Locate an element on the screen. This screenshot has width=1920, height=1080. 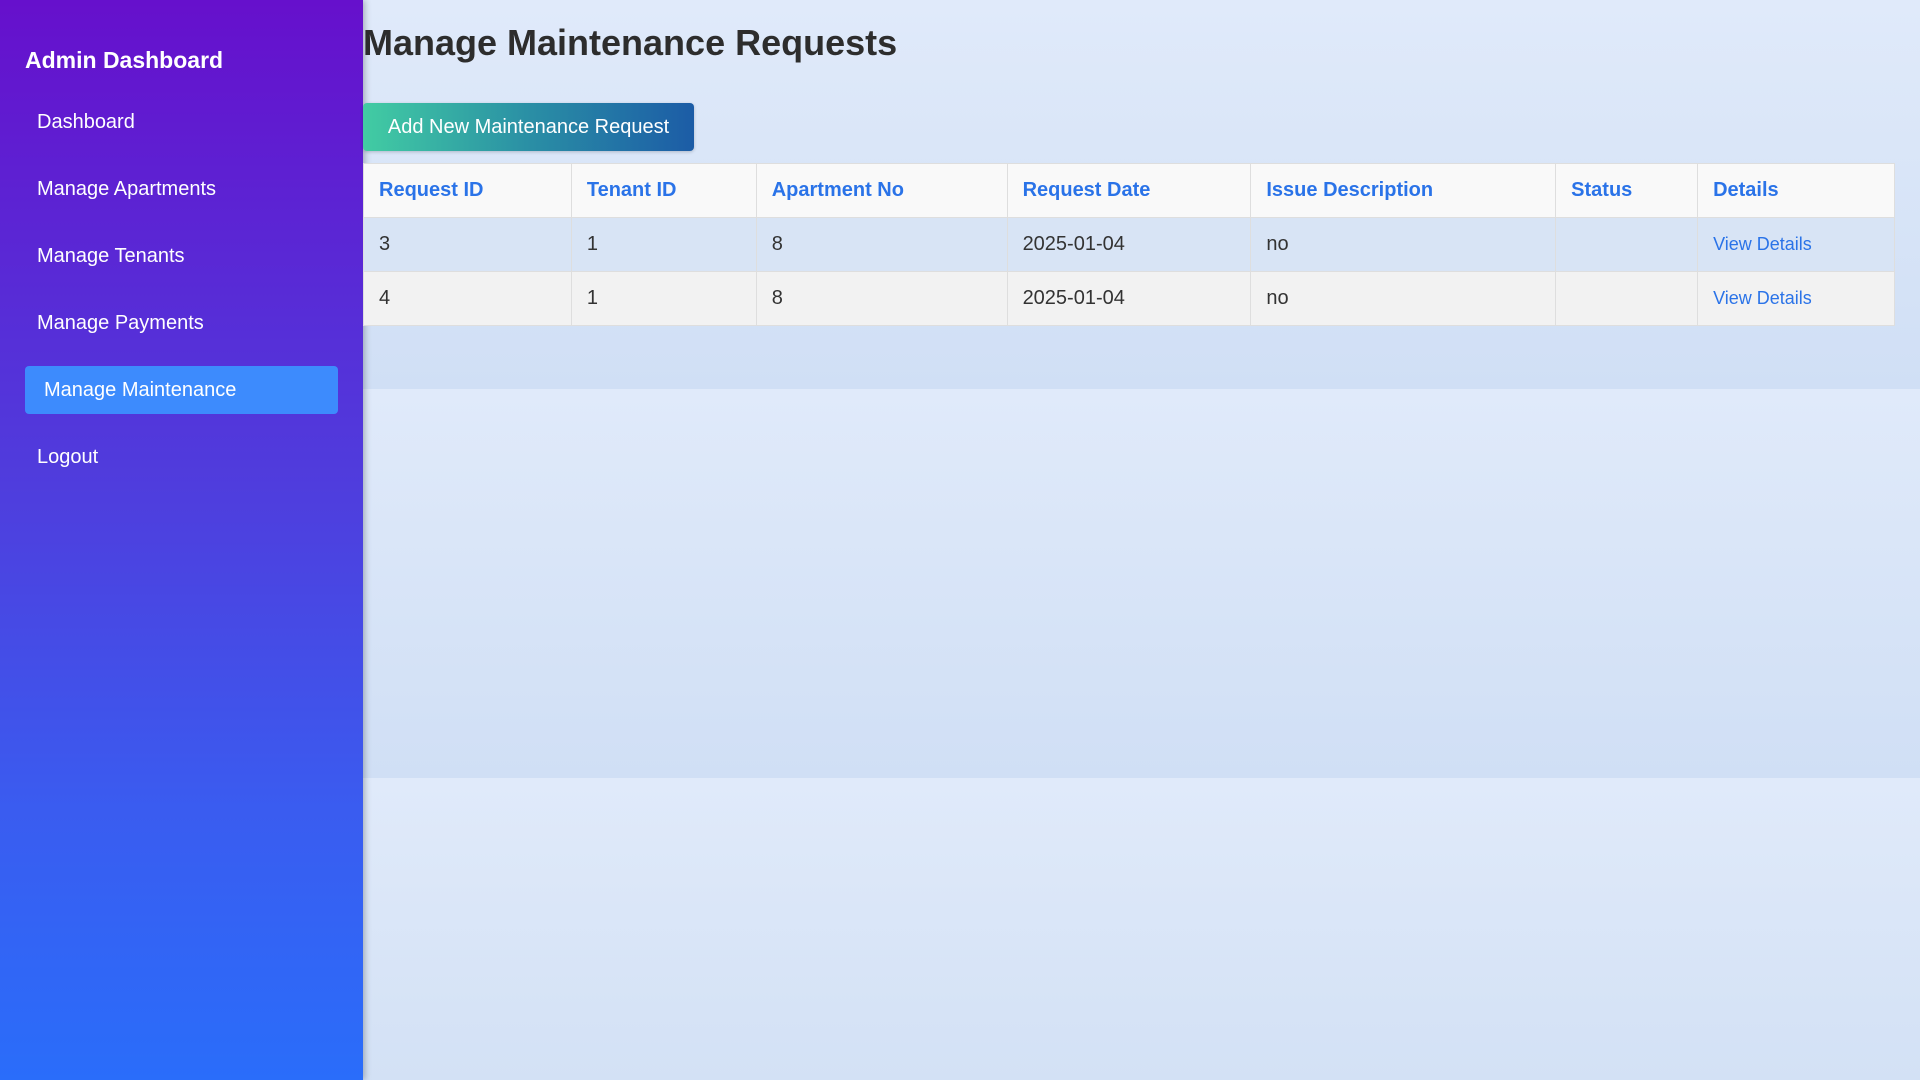
column-header-status: Status is located at coordinates (1627, 190).